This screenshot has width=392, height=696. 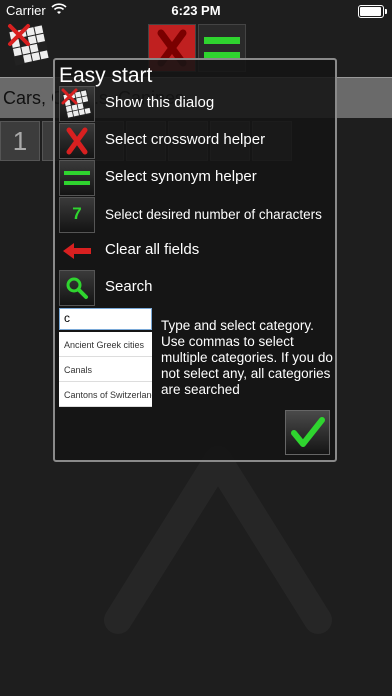 I want to click on help-label: Show this dialog, so click(x=160, y=102).